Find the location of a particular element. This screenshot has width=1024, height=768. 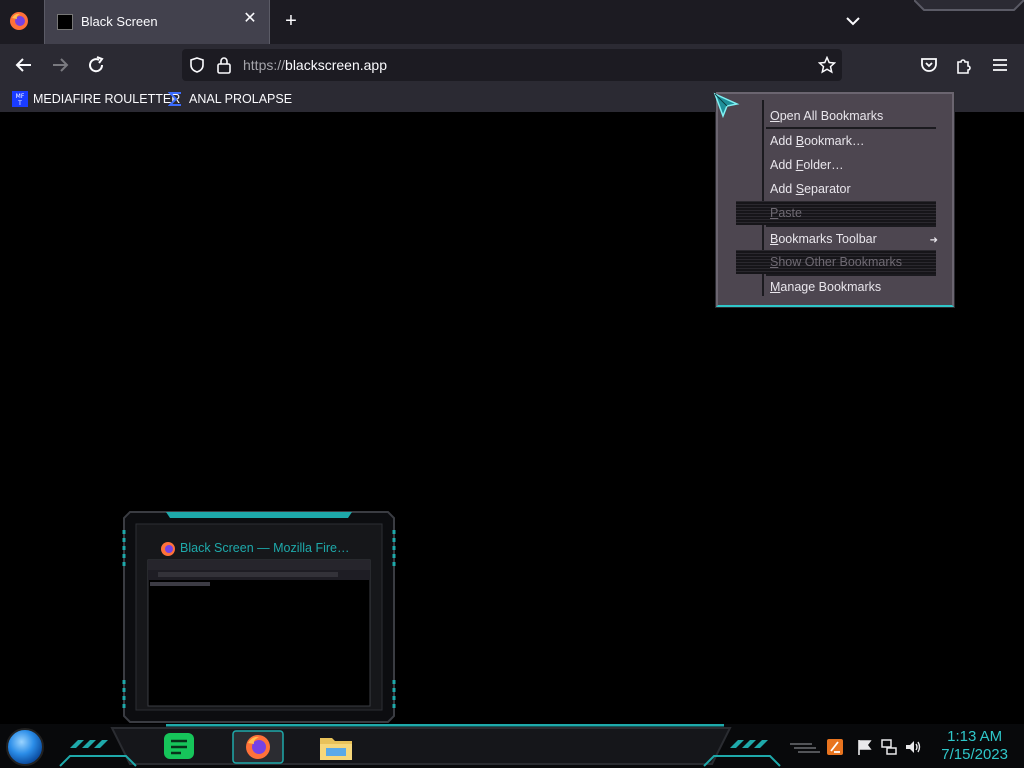

svg-text: MF is located at coordinates (20, 96).